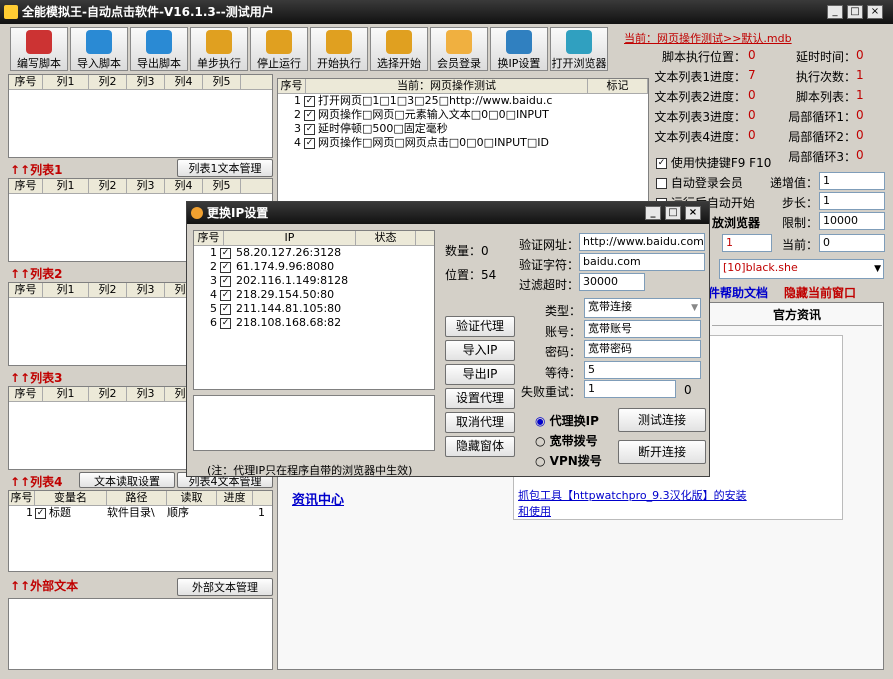 Image resolution: width=893 pixels, height=679 pixels. What do you see at coordinates (11, 12) in the screenshot?
I see `app-icon` at bounding box center [11, 12].